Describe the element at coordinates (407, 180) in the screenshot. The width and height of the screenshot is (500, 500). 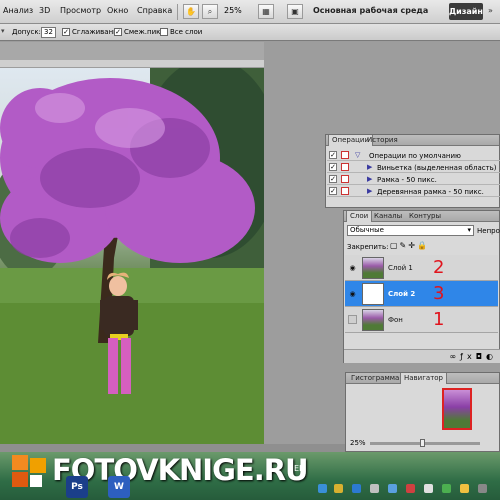
I see `action-label: Рамка - 50 пикс.` at that location.